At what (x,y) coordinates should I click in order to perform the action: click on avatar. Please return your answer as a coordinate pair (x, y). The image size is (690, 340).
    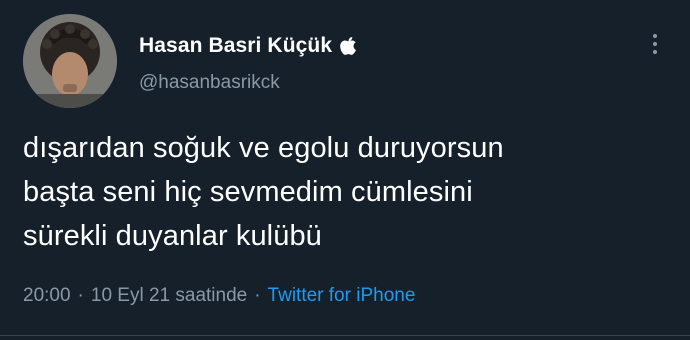
    Looking at the image, I should click on (70, 61).